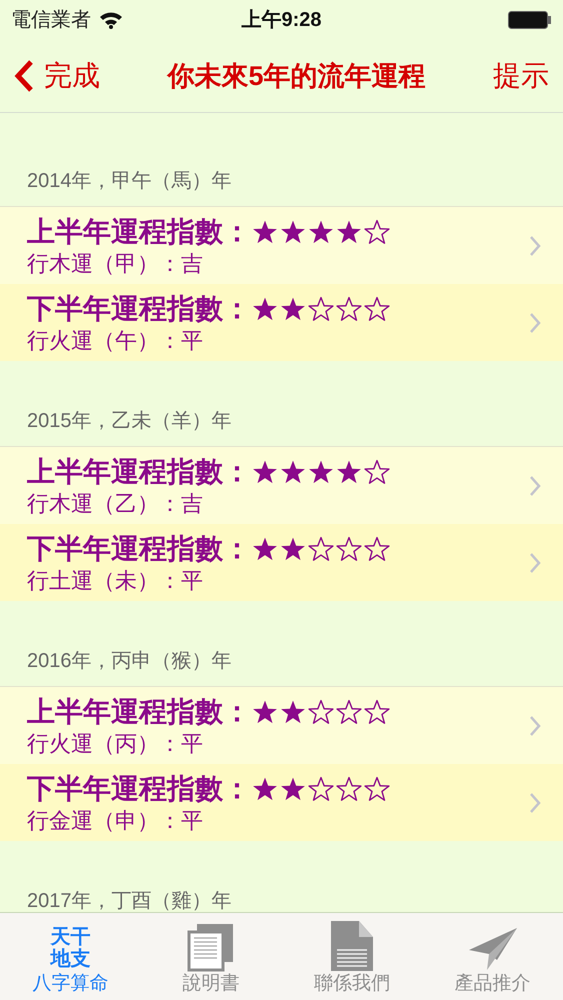 The height and width of the screenshot is (1000, 563). Describe the element at coordinates (24, 76) in the screenshot. I see `chevron-left-icon` at that location.